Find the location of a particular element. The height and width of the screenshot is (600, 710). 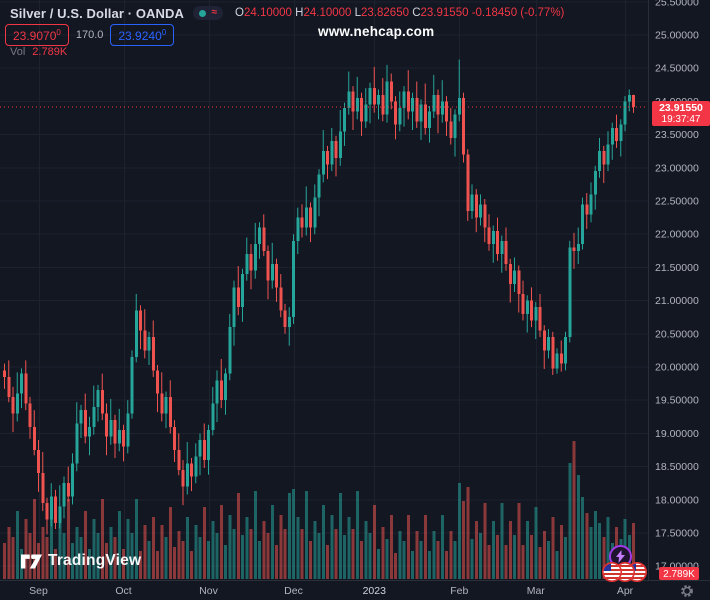

time-axis-label: Sep is located at coordinates (38, 591).